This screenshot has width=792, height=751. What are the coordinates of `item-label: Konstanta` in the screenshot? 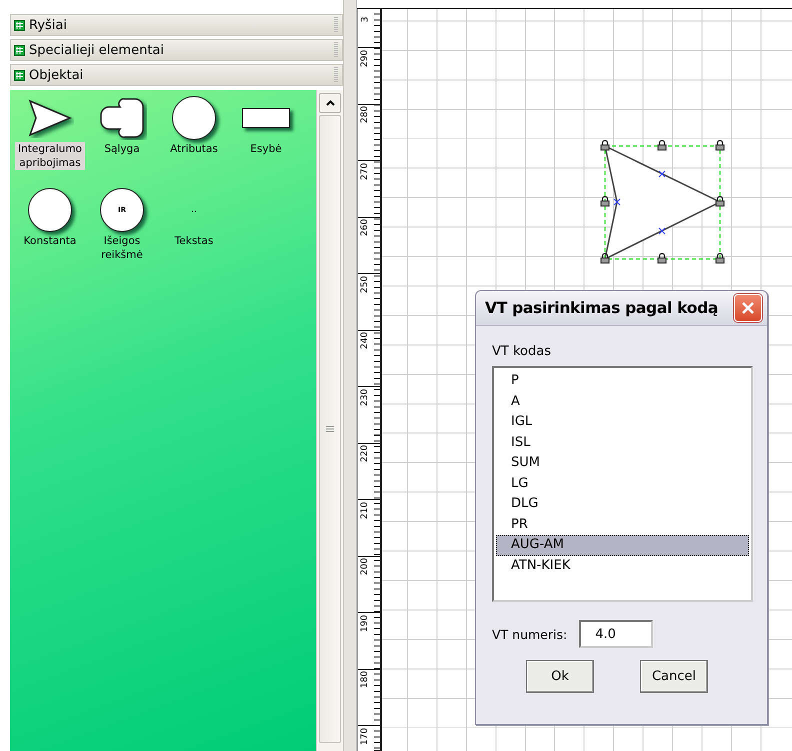 It's located at (50, 241).